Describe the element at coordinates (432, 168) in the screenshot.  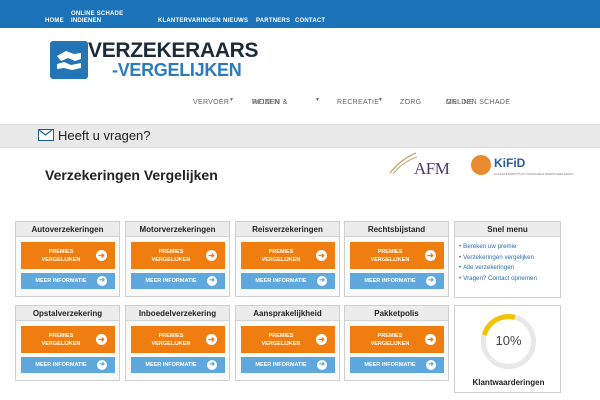
I see `afm-label: AFM` at that location.